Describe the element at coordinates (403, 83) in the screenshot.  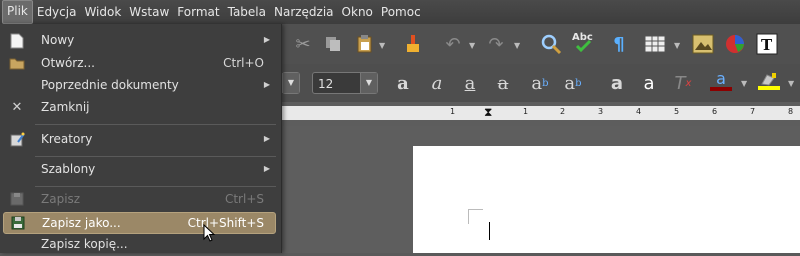
I see `bold-icon: a` at that location.